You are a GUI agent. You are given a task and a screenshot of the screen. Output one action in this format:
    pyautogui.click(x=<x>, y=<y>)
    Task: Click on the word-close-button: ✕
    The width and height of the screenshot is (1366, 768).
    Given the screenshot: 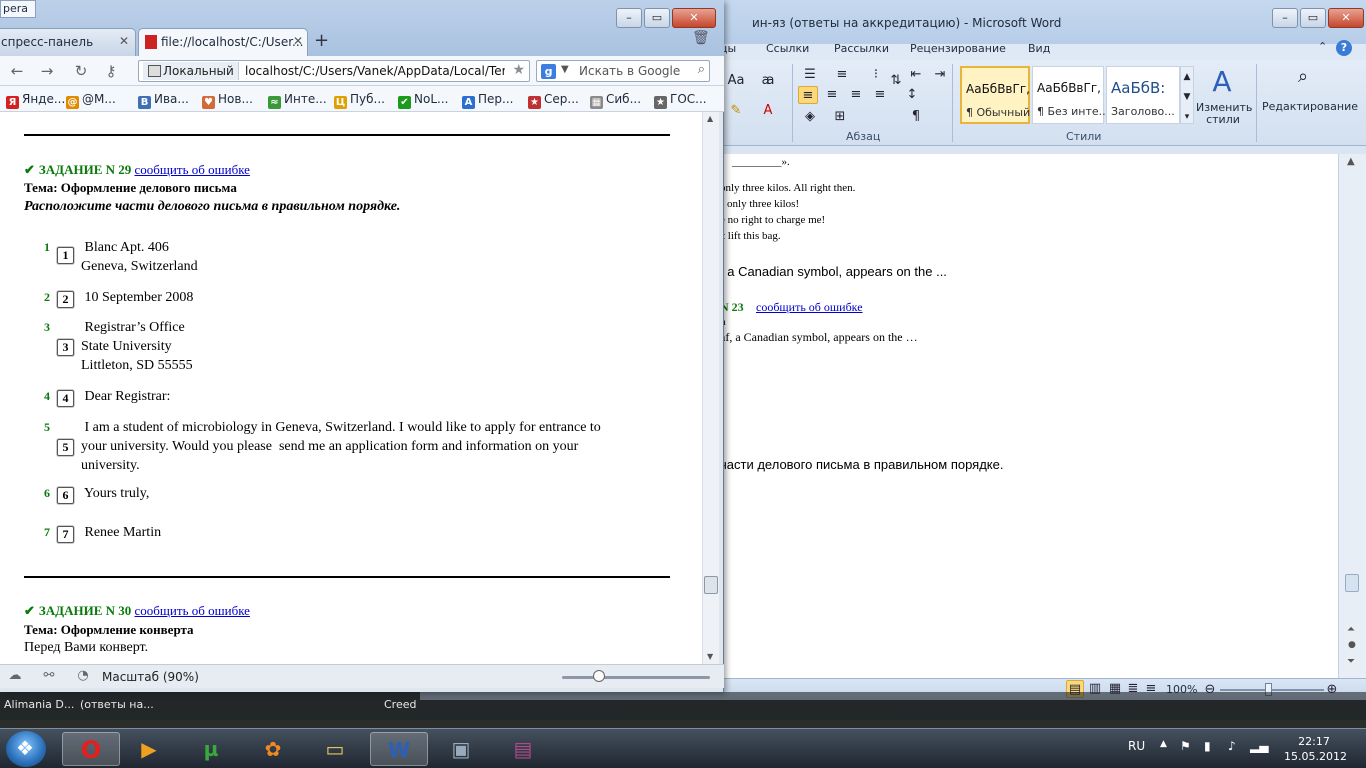 What is the action you would take?
    pyautogui.click(x=1346, y=18)
    